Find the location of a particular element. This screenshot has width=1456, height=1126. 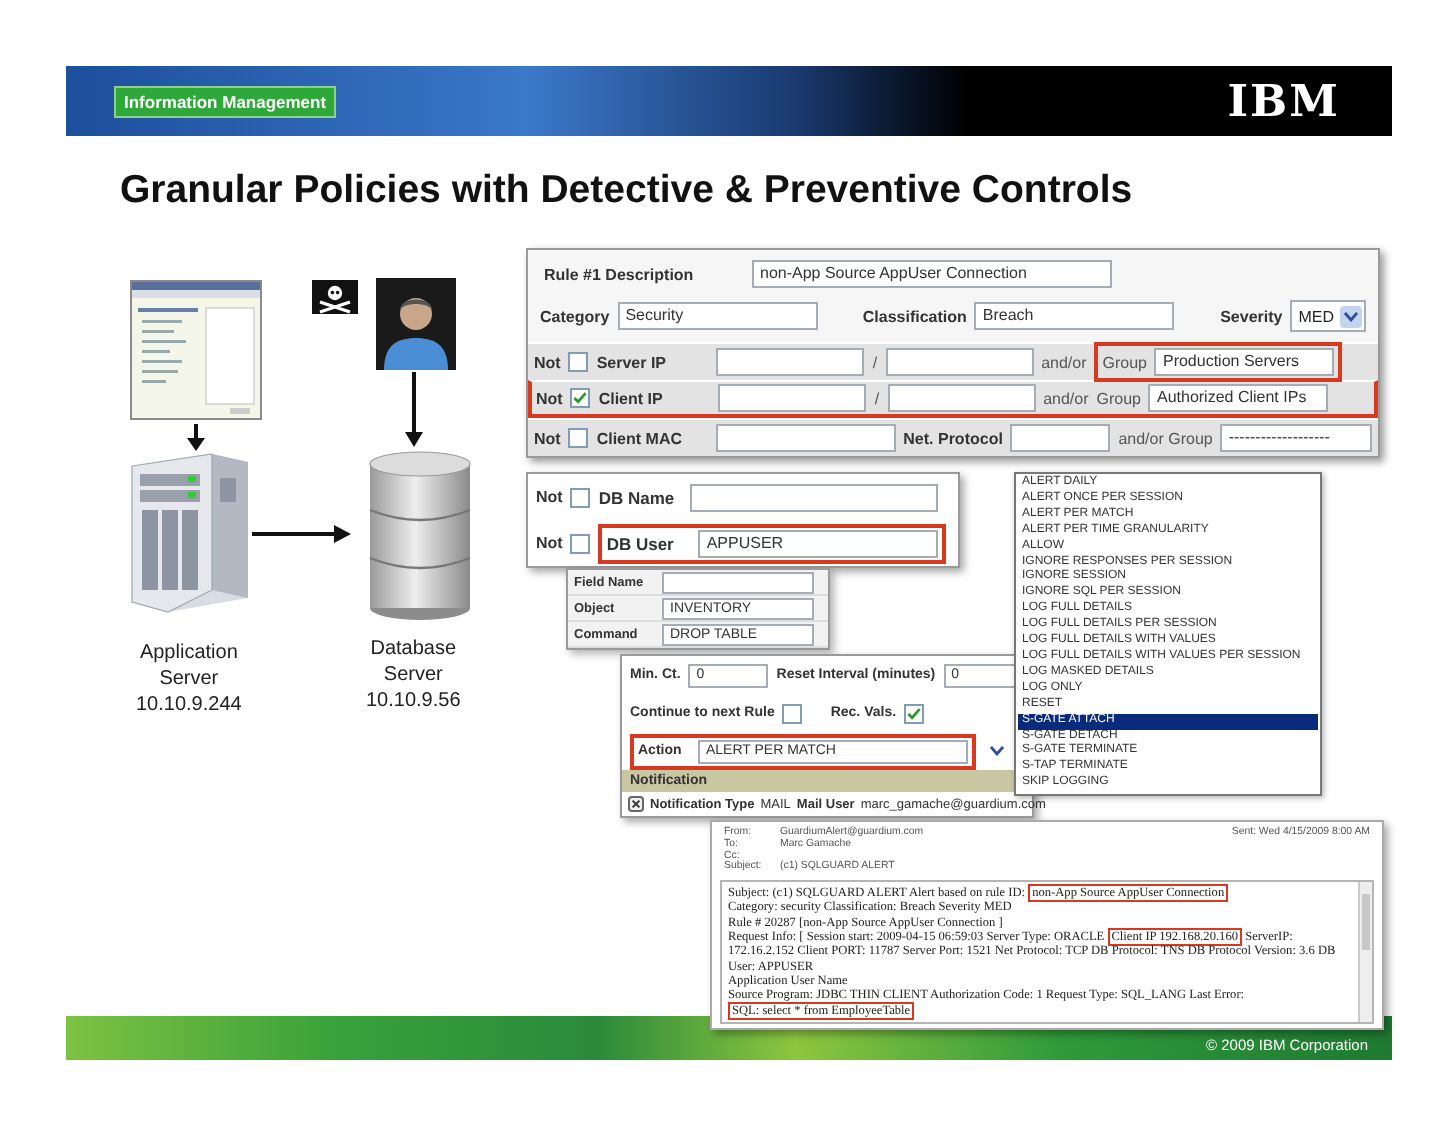

slide-title: Granular Policies with Detective & Preventive Controls is located at coordinates (626, 191).